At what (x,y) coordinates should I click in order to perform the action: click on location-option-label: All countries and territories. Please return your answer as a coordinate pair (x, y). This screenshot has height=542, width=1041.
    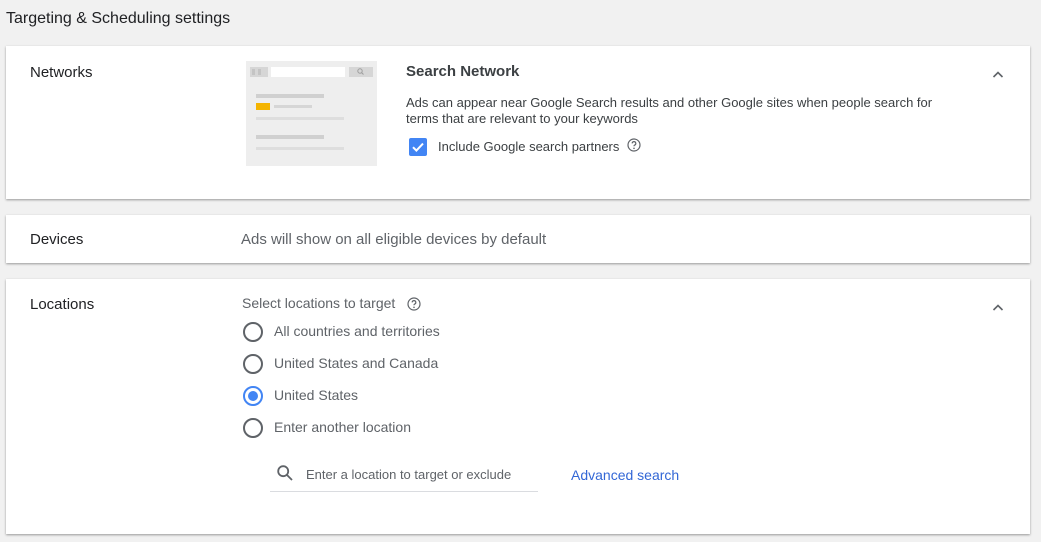
    Looking at the image, I should click on (357, 331).